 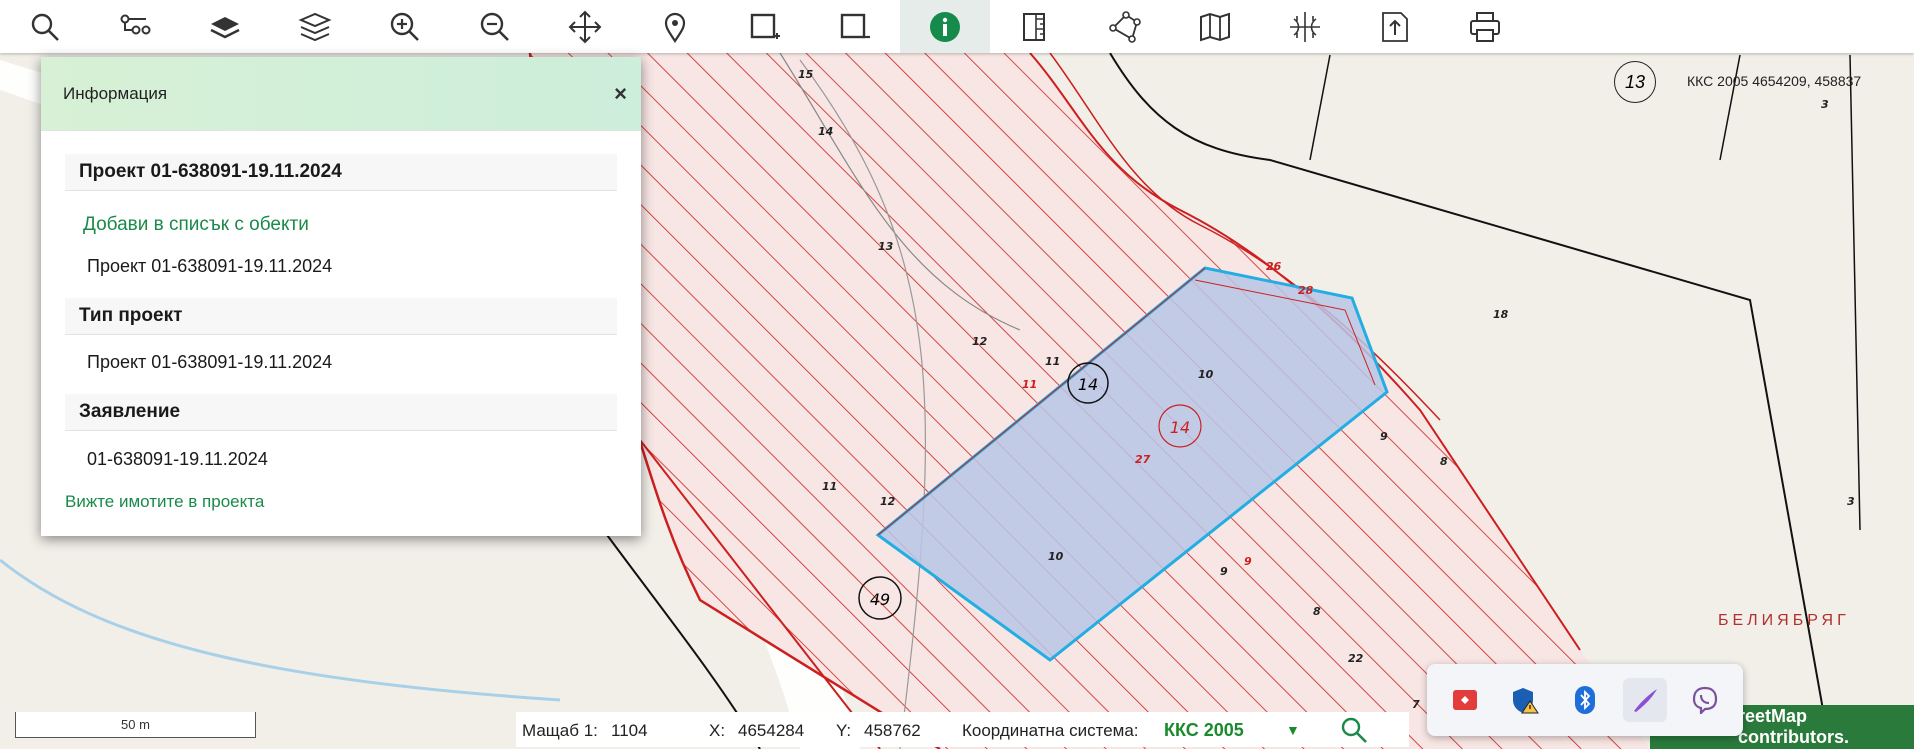 What do you see at coordinates (1354, 730) in the screenshot?
I see `search-coords-icon` at bounding box center [1354, 730].